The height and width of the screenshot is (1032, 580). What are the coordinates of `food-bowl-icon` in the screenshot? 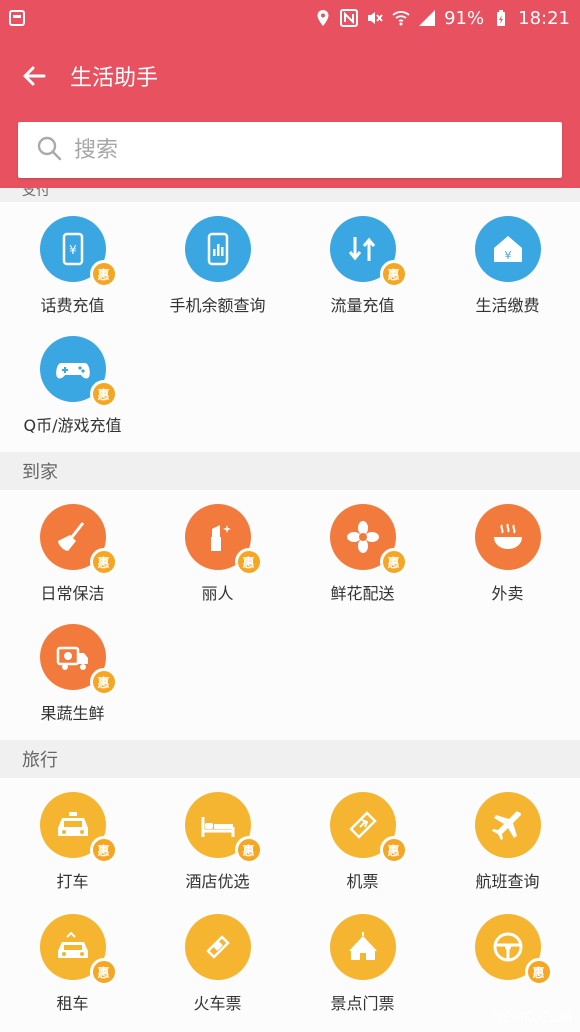 It's located at (507, 536).